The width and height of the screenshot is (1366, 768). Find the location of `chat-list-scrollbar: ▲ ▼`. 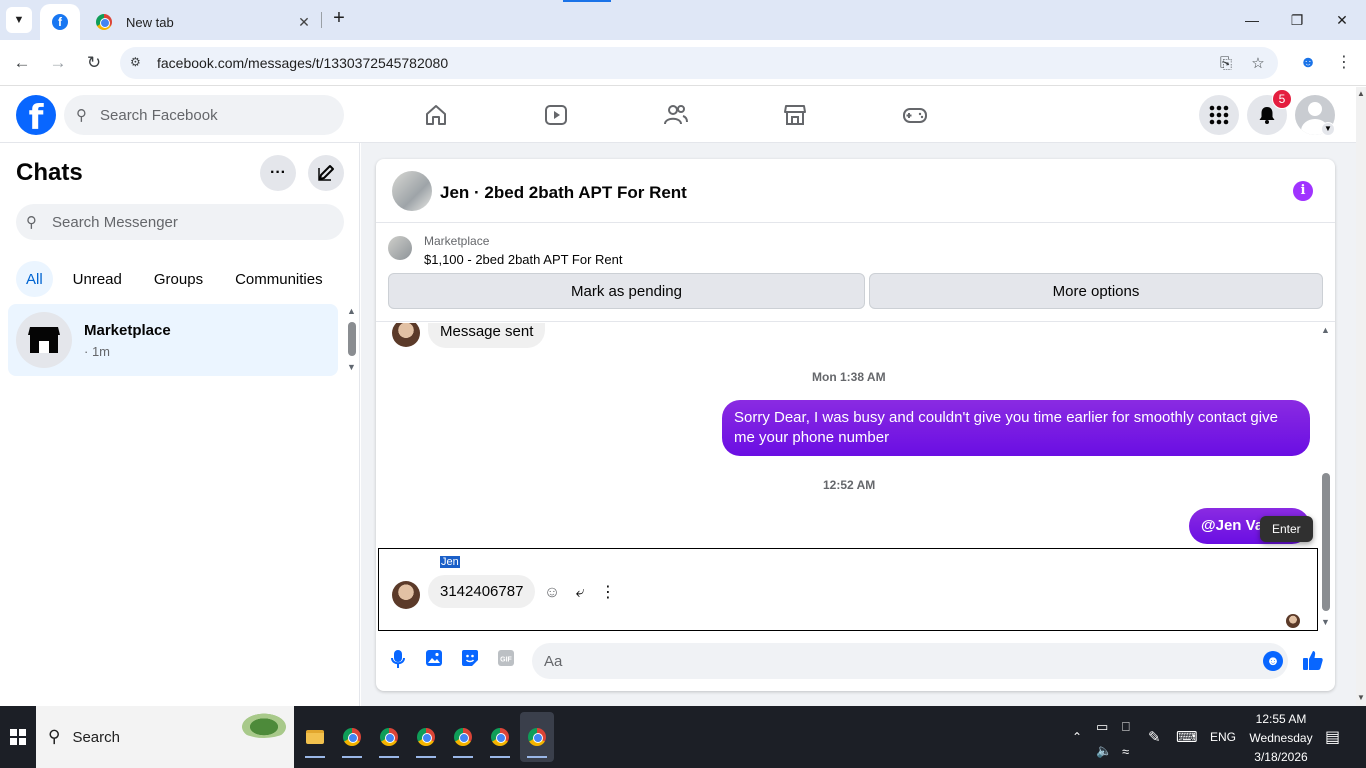

chat-list-scrollbar: ▲ ▼ is located at coordinates (352, 341).